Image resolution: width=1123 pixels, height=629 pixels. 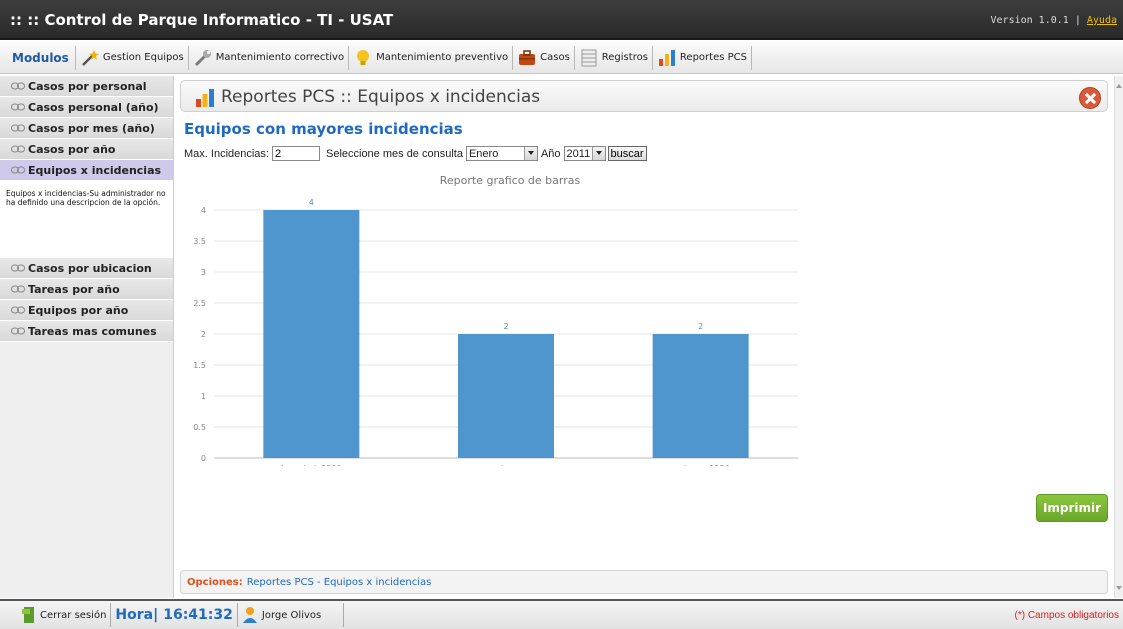 I want to click on sidebar-item-casos-por-ano: Casos por año, so click(x=86, y=149).